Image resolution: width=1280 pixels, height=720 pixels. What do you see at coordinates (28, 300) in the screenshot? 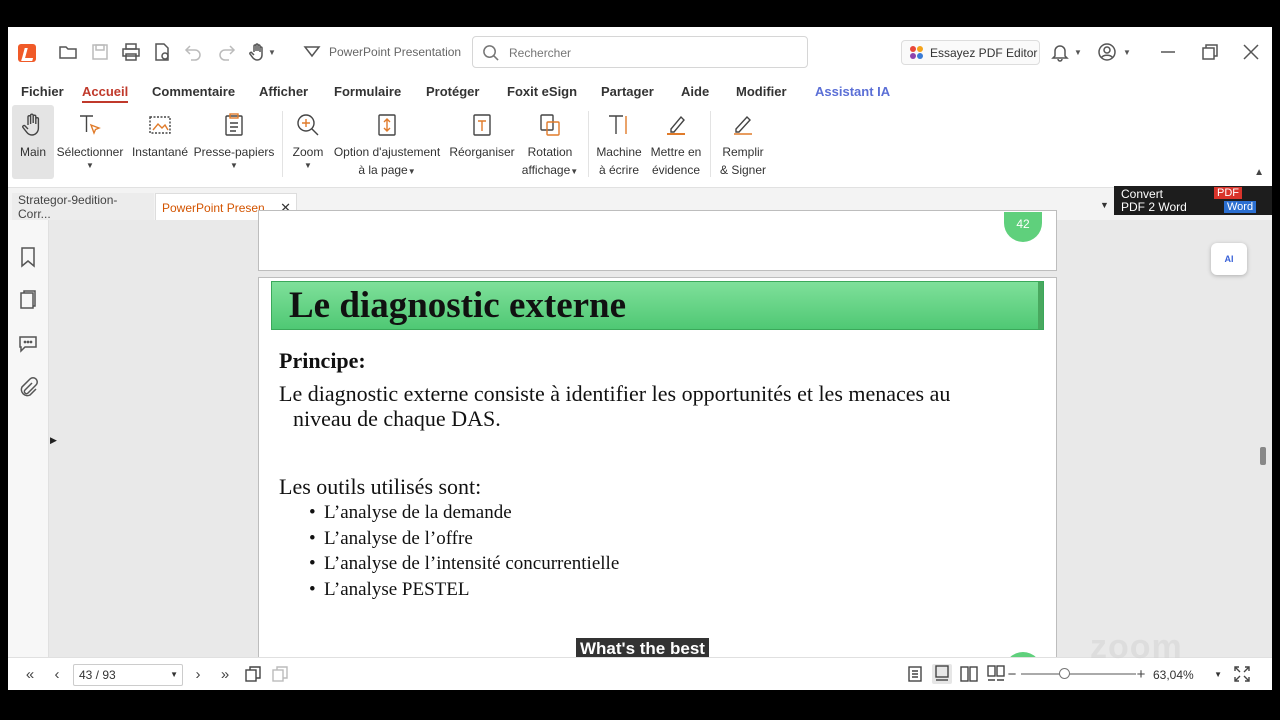
I see `pages-thumbnail-icon` at bounding box center [28, 300].